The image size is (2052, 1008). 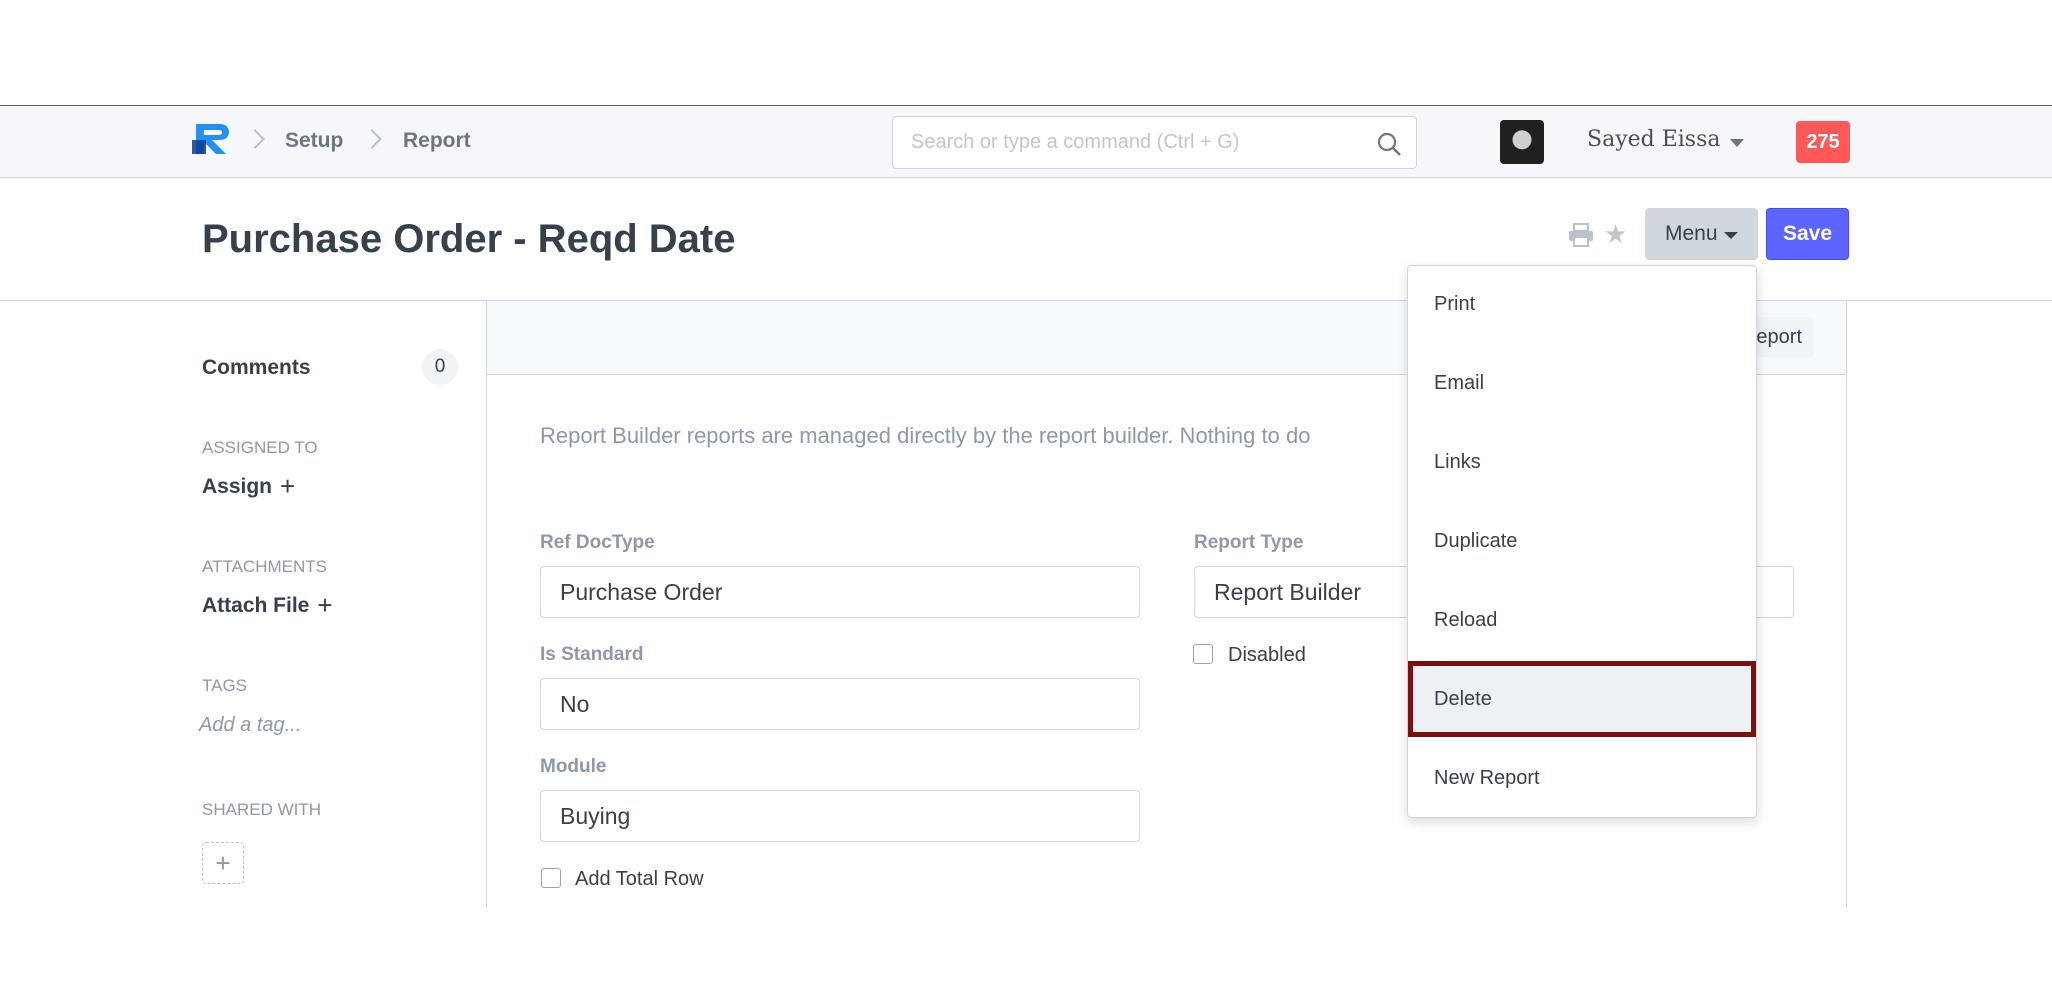 I want to click on assign-button: Assign +, so click(x=249, y=486).